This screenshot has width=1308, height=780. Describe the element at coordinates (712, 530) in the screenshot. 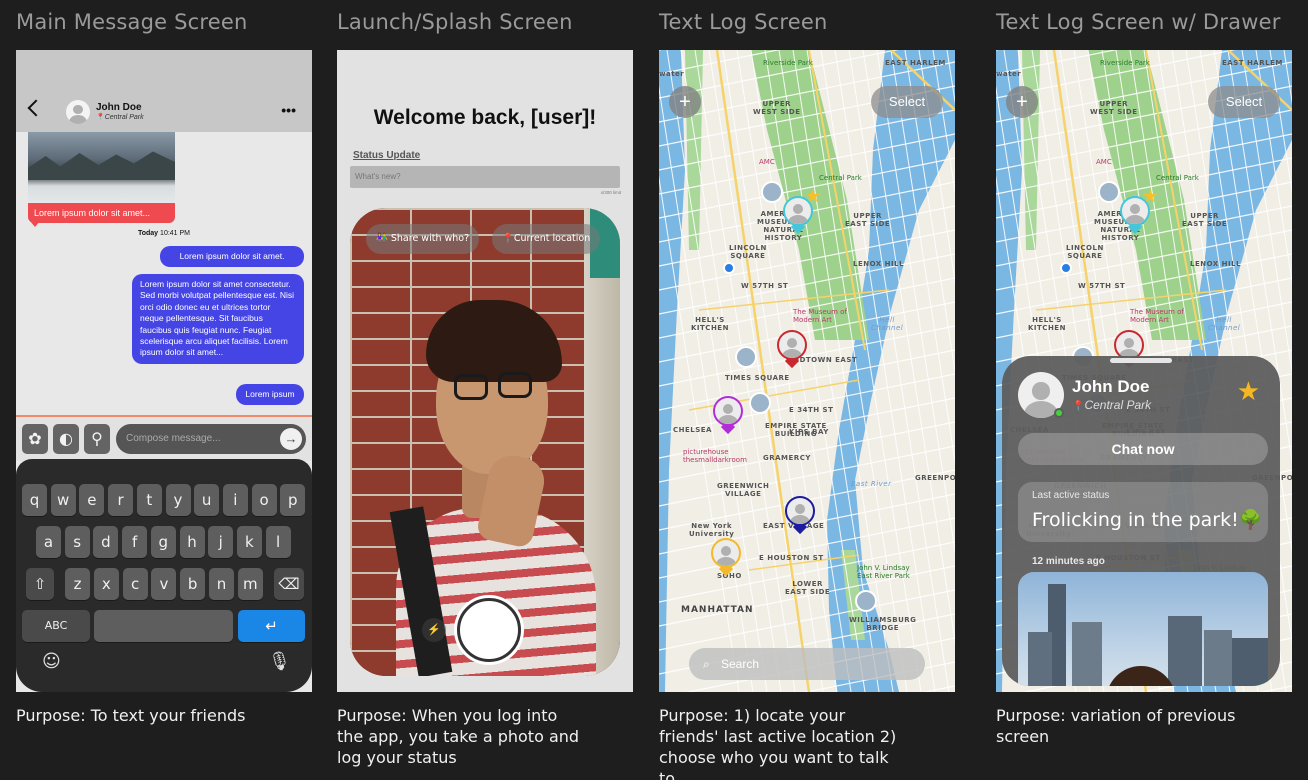

I see `place-label-nyu: New York University` at that location.